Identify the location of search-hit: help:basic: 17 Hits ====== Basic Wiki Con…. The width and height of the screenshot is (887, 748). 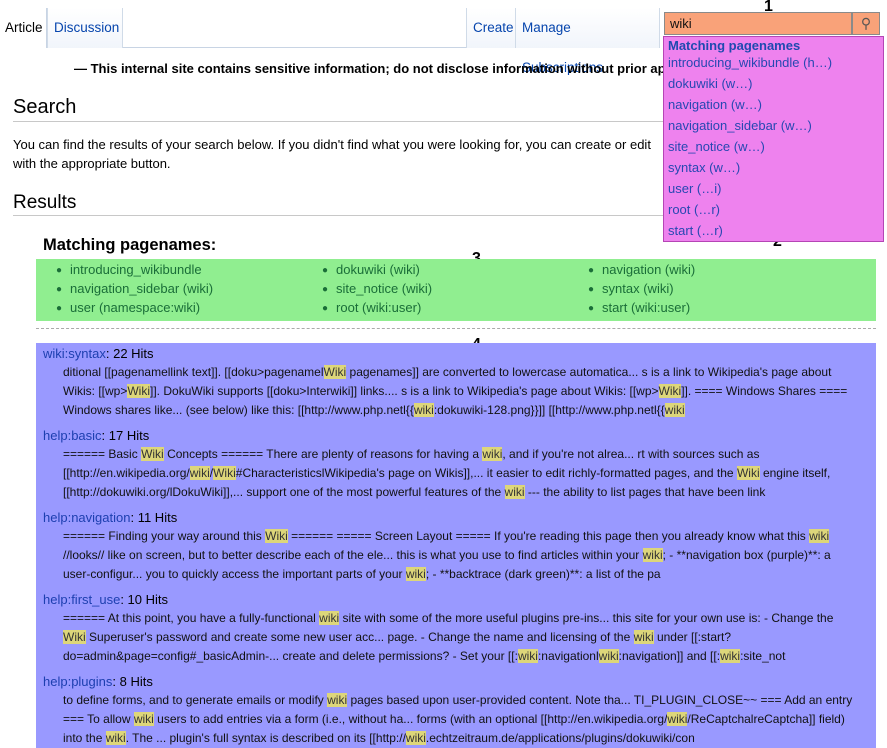
(458, 464).